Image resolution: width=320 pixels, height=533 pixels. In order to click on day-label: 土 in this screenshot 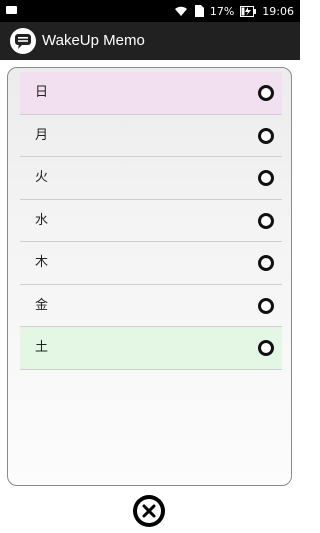, I will do `click(42, 347)`.